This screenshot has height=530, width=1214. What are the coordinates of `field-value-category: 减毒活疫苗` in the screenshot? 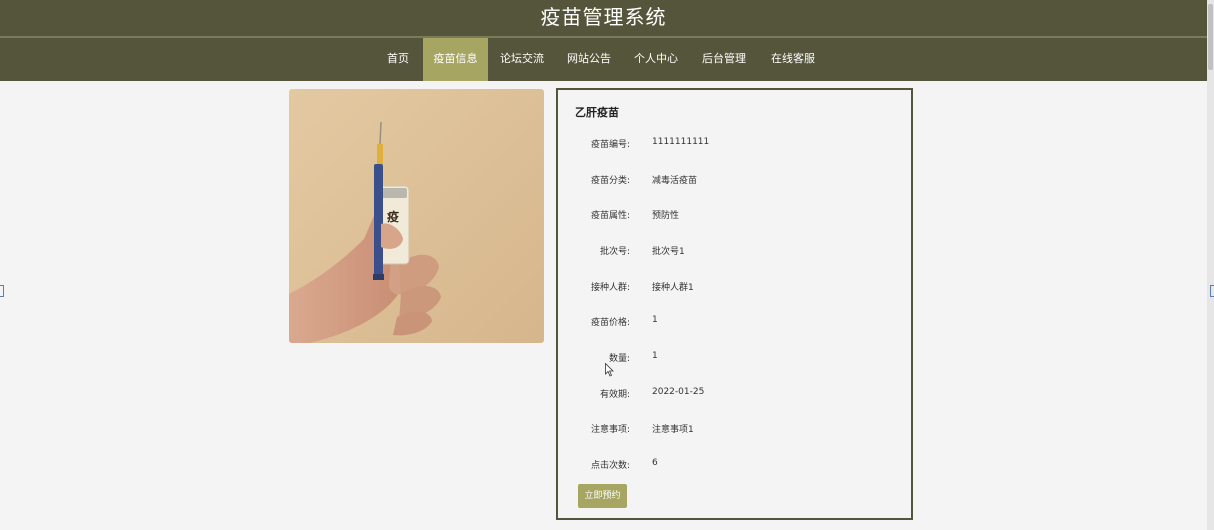 It's located at (675, 181).